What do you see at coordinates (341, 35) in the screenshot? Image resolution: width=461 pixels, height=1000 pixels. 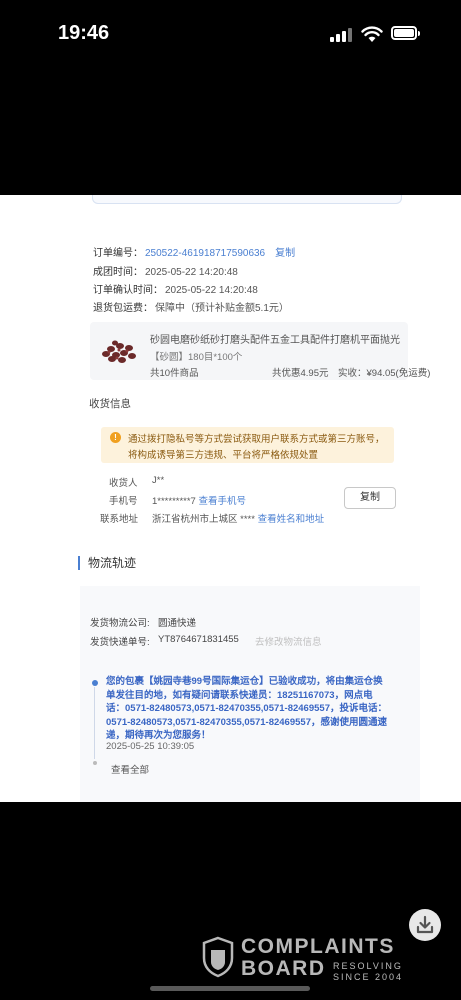 I see `cellular-signal-icon` at bounding box center [341, 35].